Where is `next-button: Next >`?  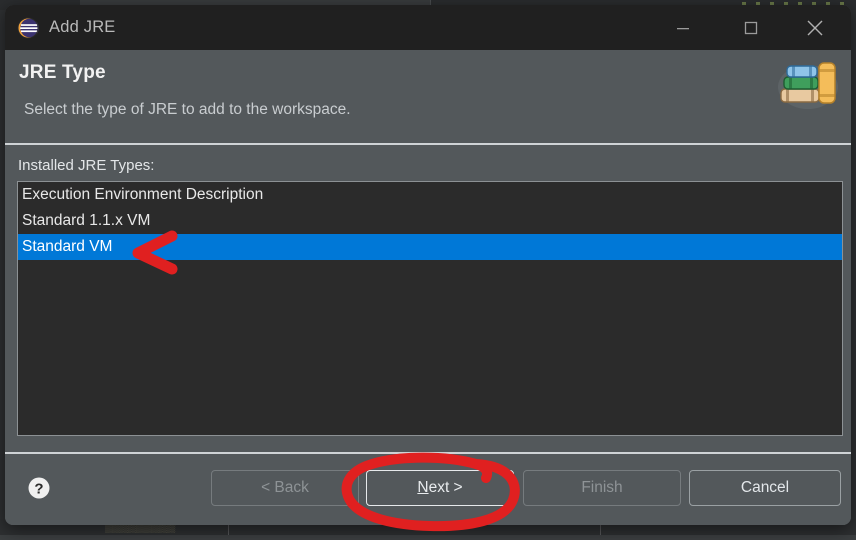
next-button: Next > is located at coordinates (440, 488).